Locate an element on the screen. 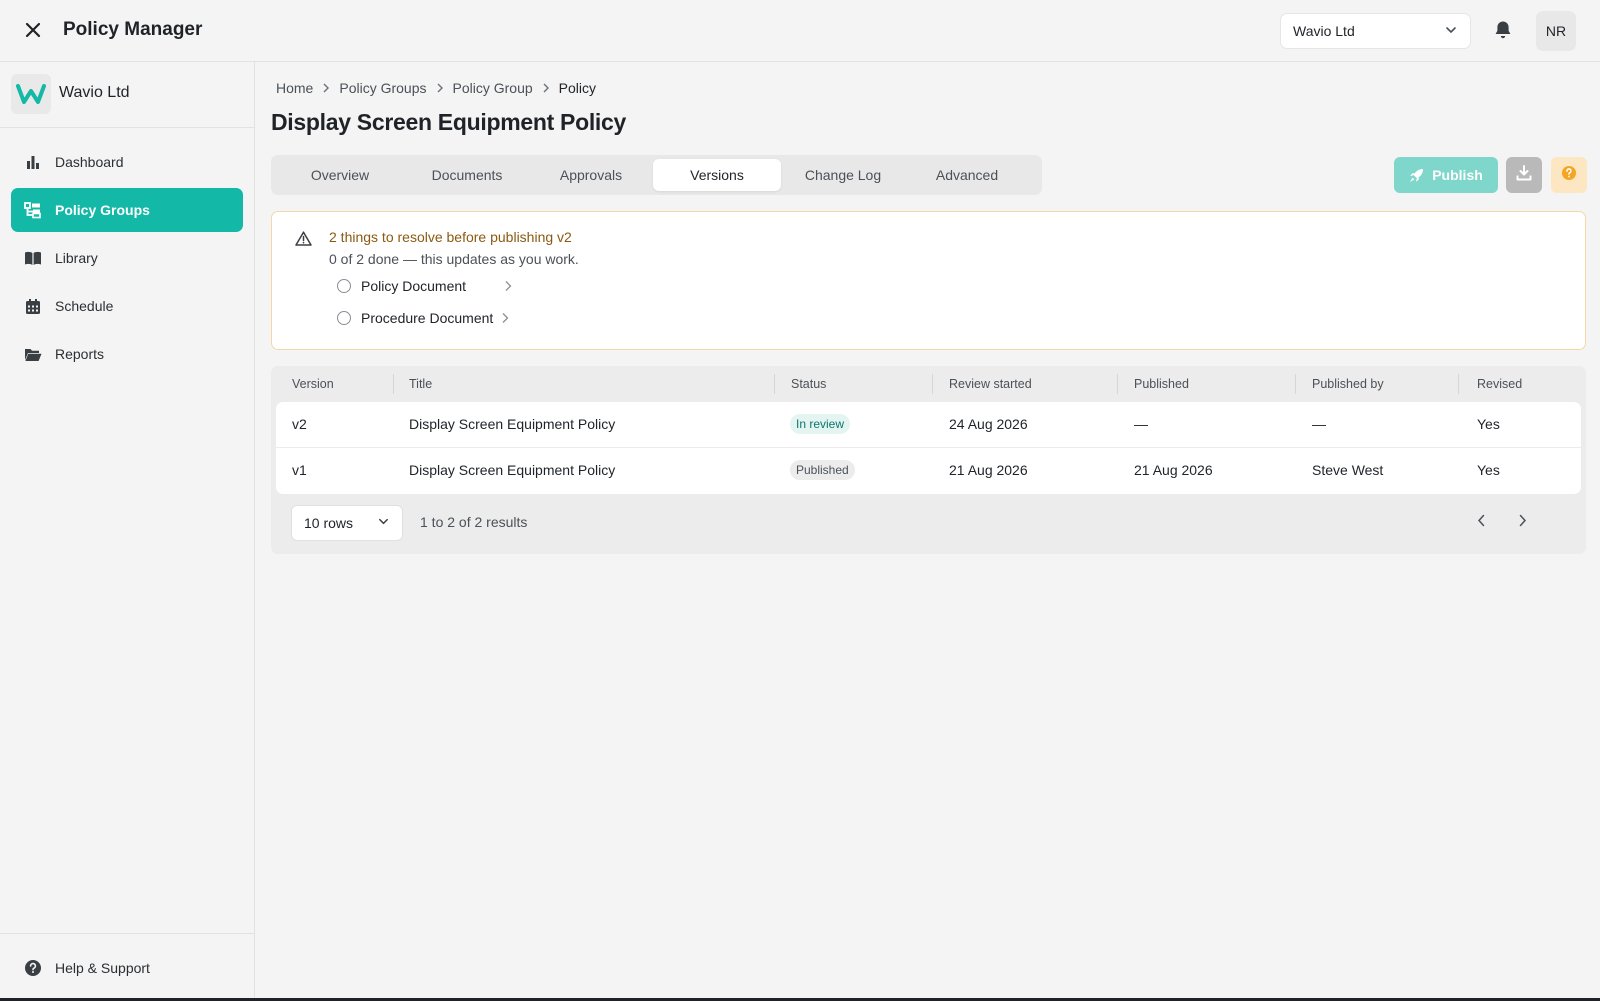 The width and height of the screenshot is (1600, 1001). cell-review-started: 21 Aug 2026 is located at coordinates (988, 470).